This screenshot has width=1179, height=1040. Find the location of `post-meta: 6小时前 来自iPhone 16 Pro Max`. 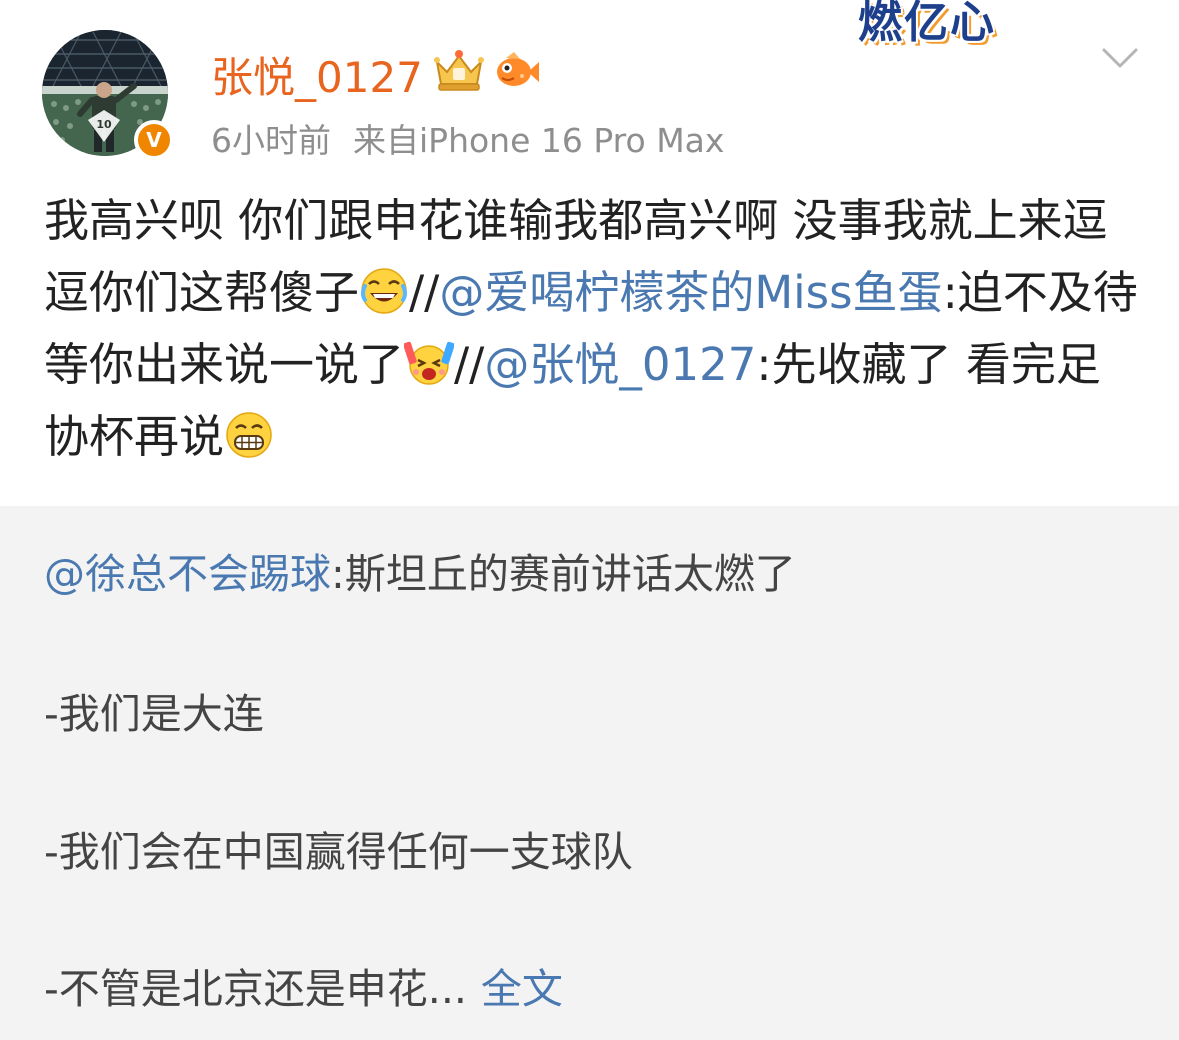

post-meta: 6小时前 来自iPhone 16 Pro Max is located at coordinates (467, 138).